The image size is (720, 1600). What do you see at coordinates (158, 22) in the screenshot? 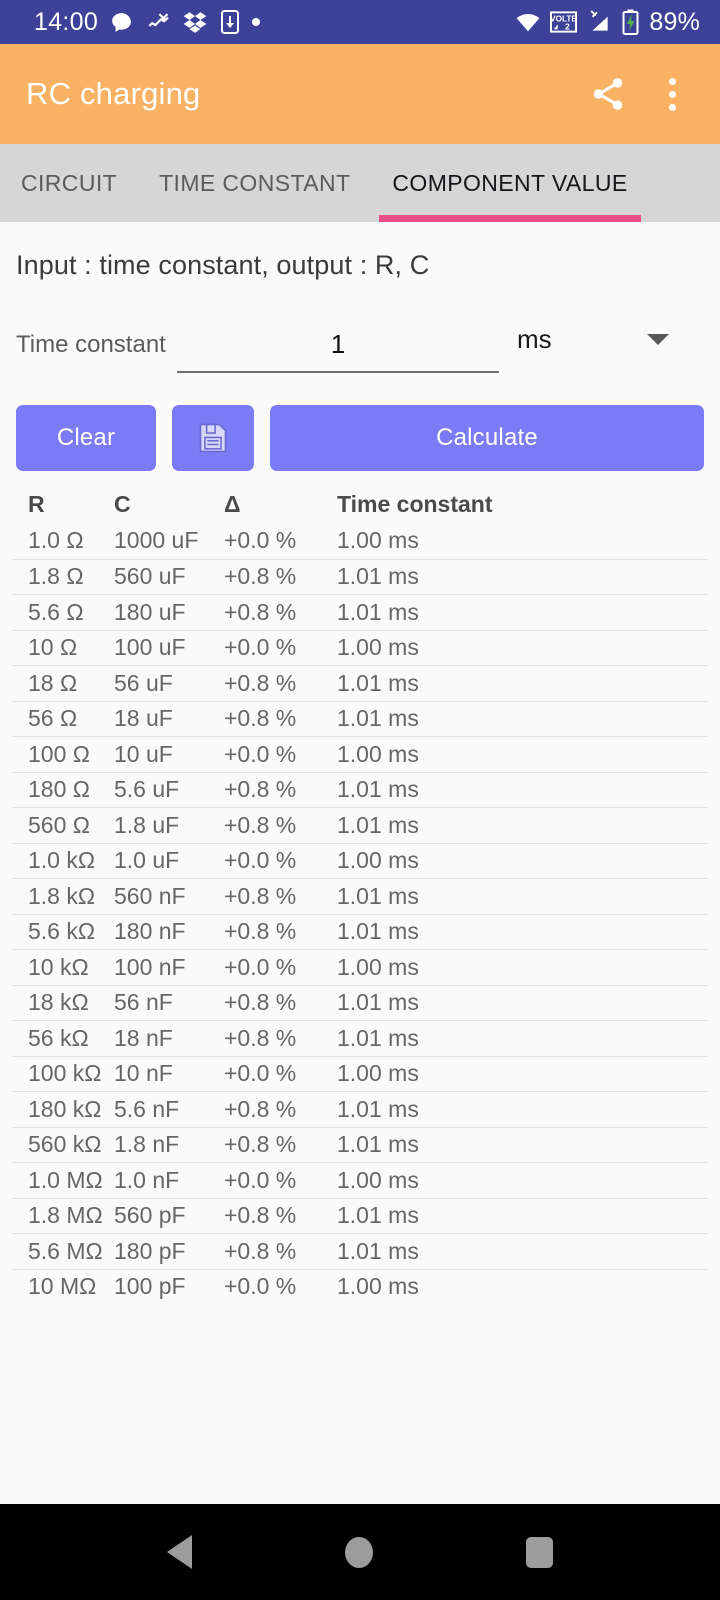
I see `missed-call-icon` at bounding box center [158, 22].